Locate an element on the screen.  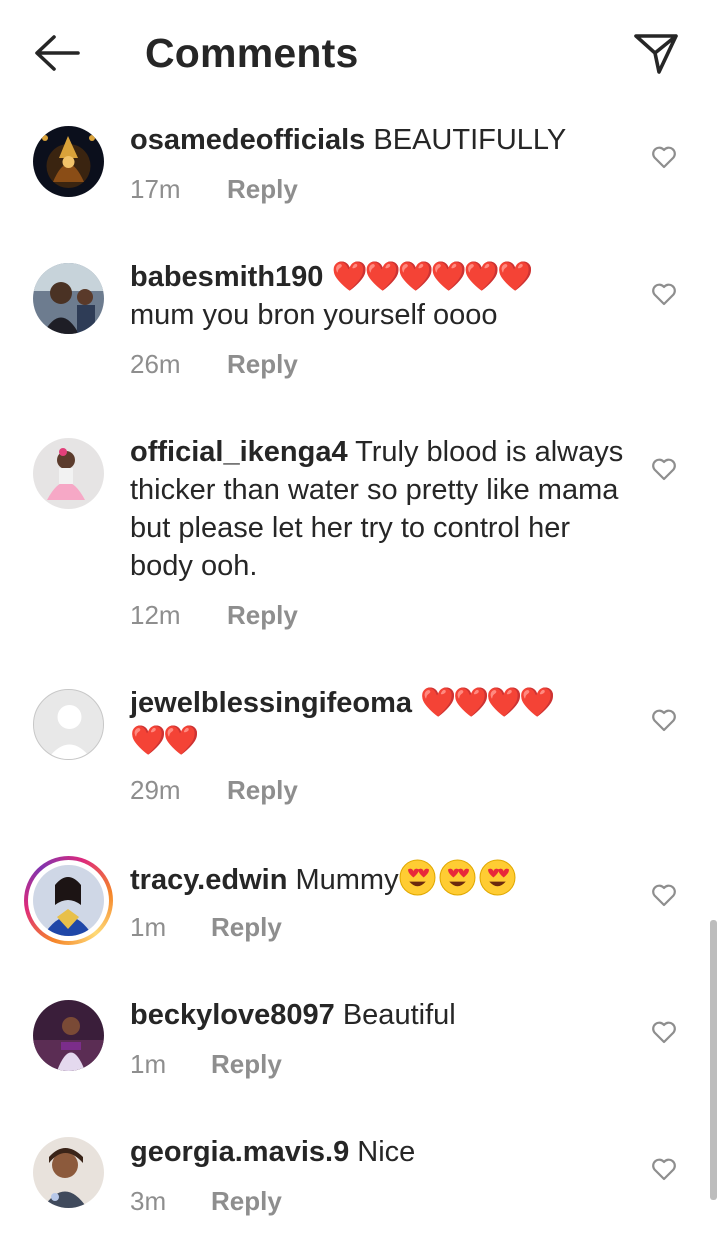
comment-username: georgia.mavis.9 is located at coordinates (239, 1152).